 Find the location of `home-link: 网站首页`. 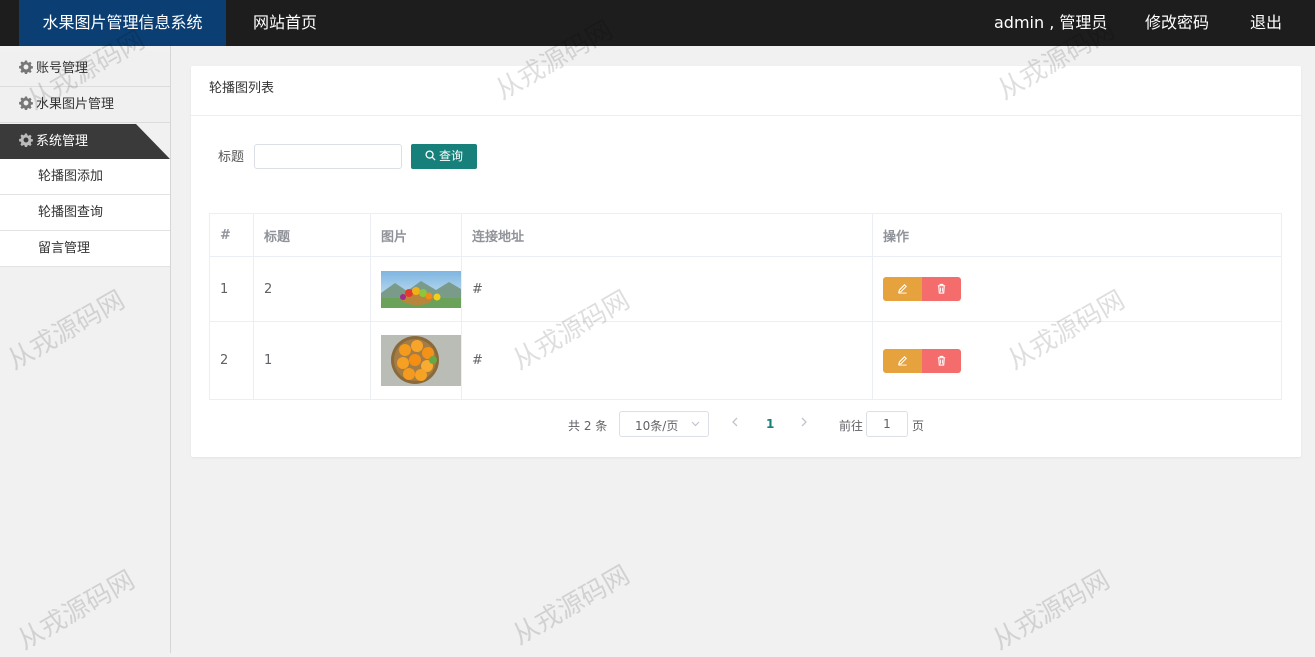

home-link: 网站首页 is located at coordinates (285, 23).